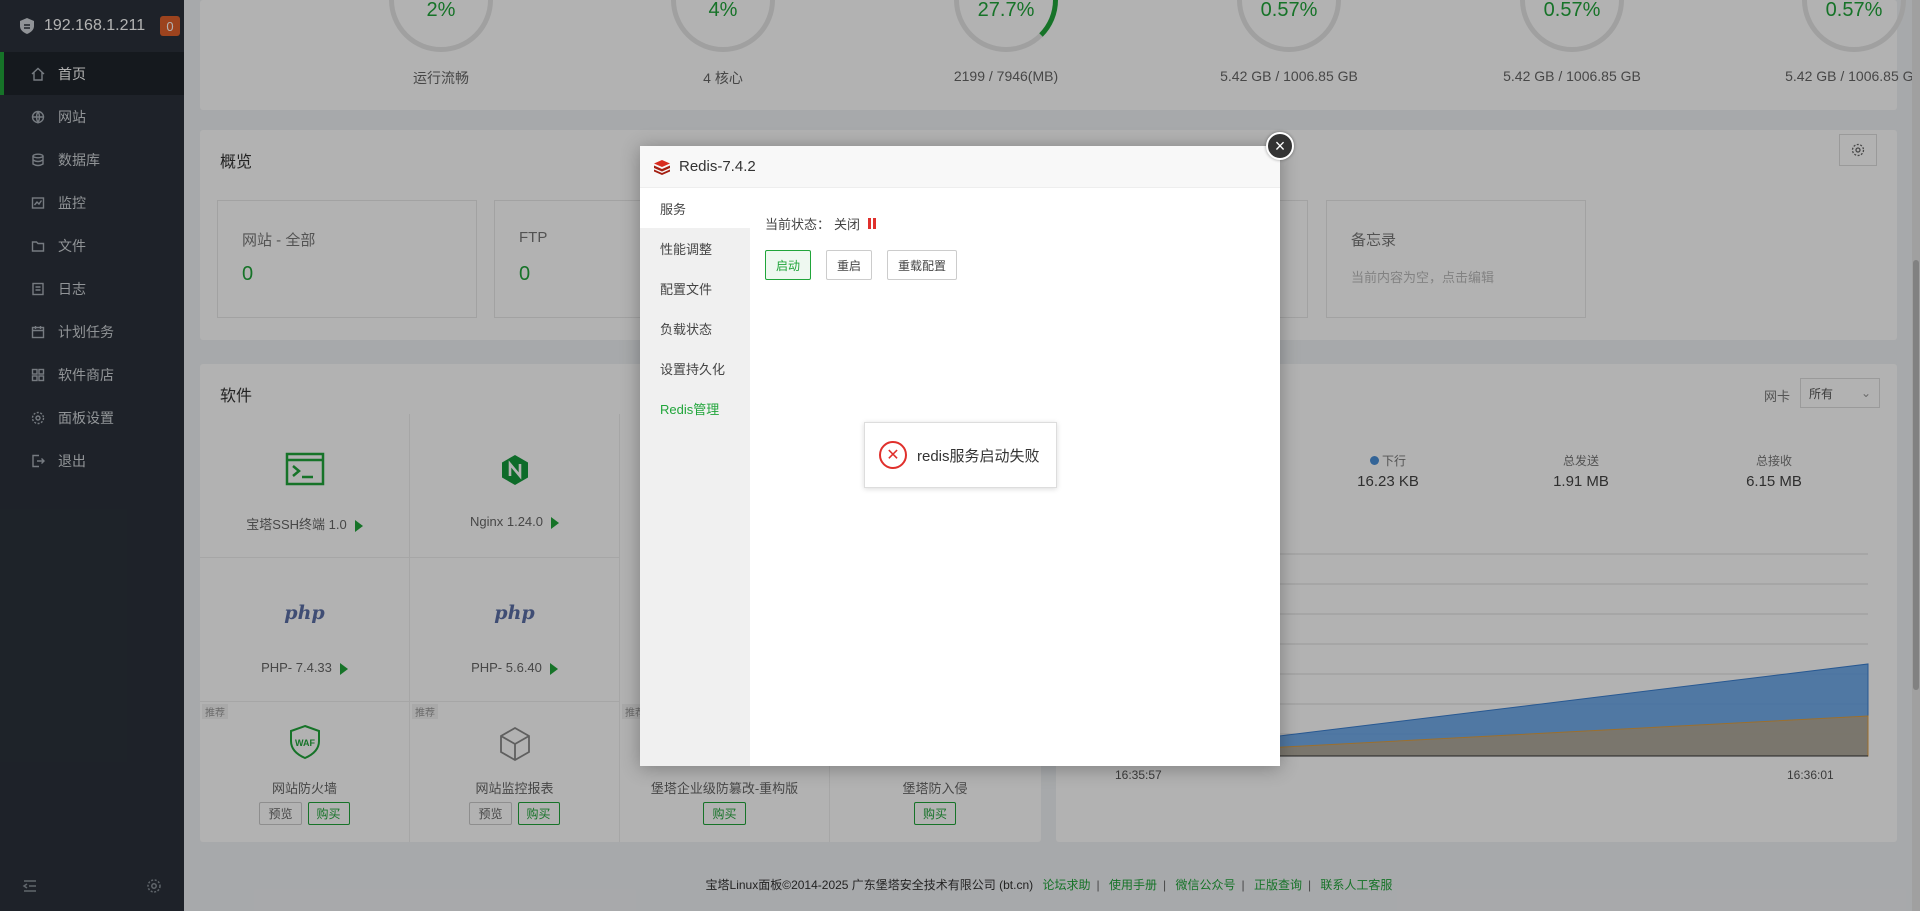  I want to click on tab-persistence: 设置持久化, so click(695, 368).